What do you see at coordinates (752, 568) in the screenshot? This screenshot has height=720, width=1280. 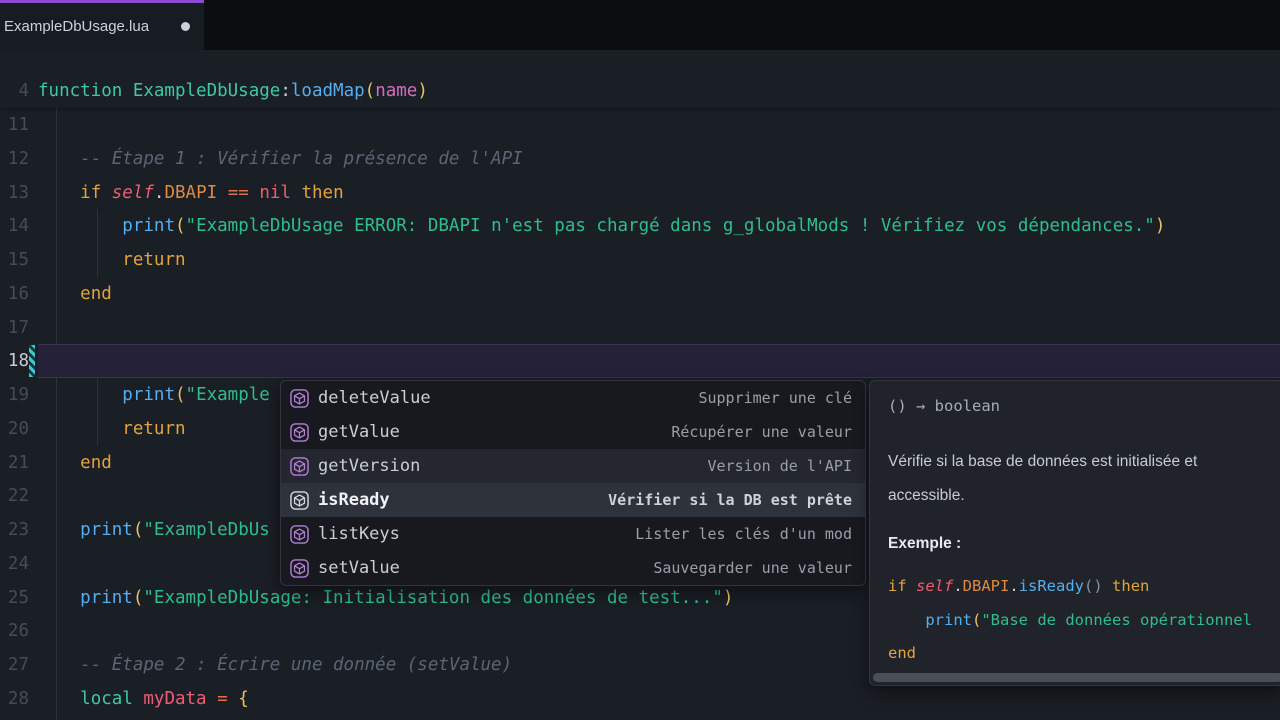 I see `suggestion-detail: Sauvegarder une valeur` at bounding box center [752, 568].